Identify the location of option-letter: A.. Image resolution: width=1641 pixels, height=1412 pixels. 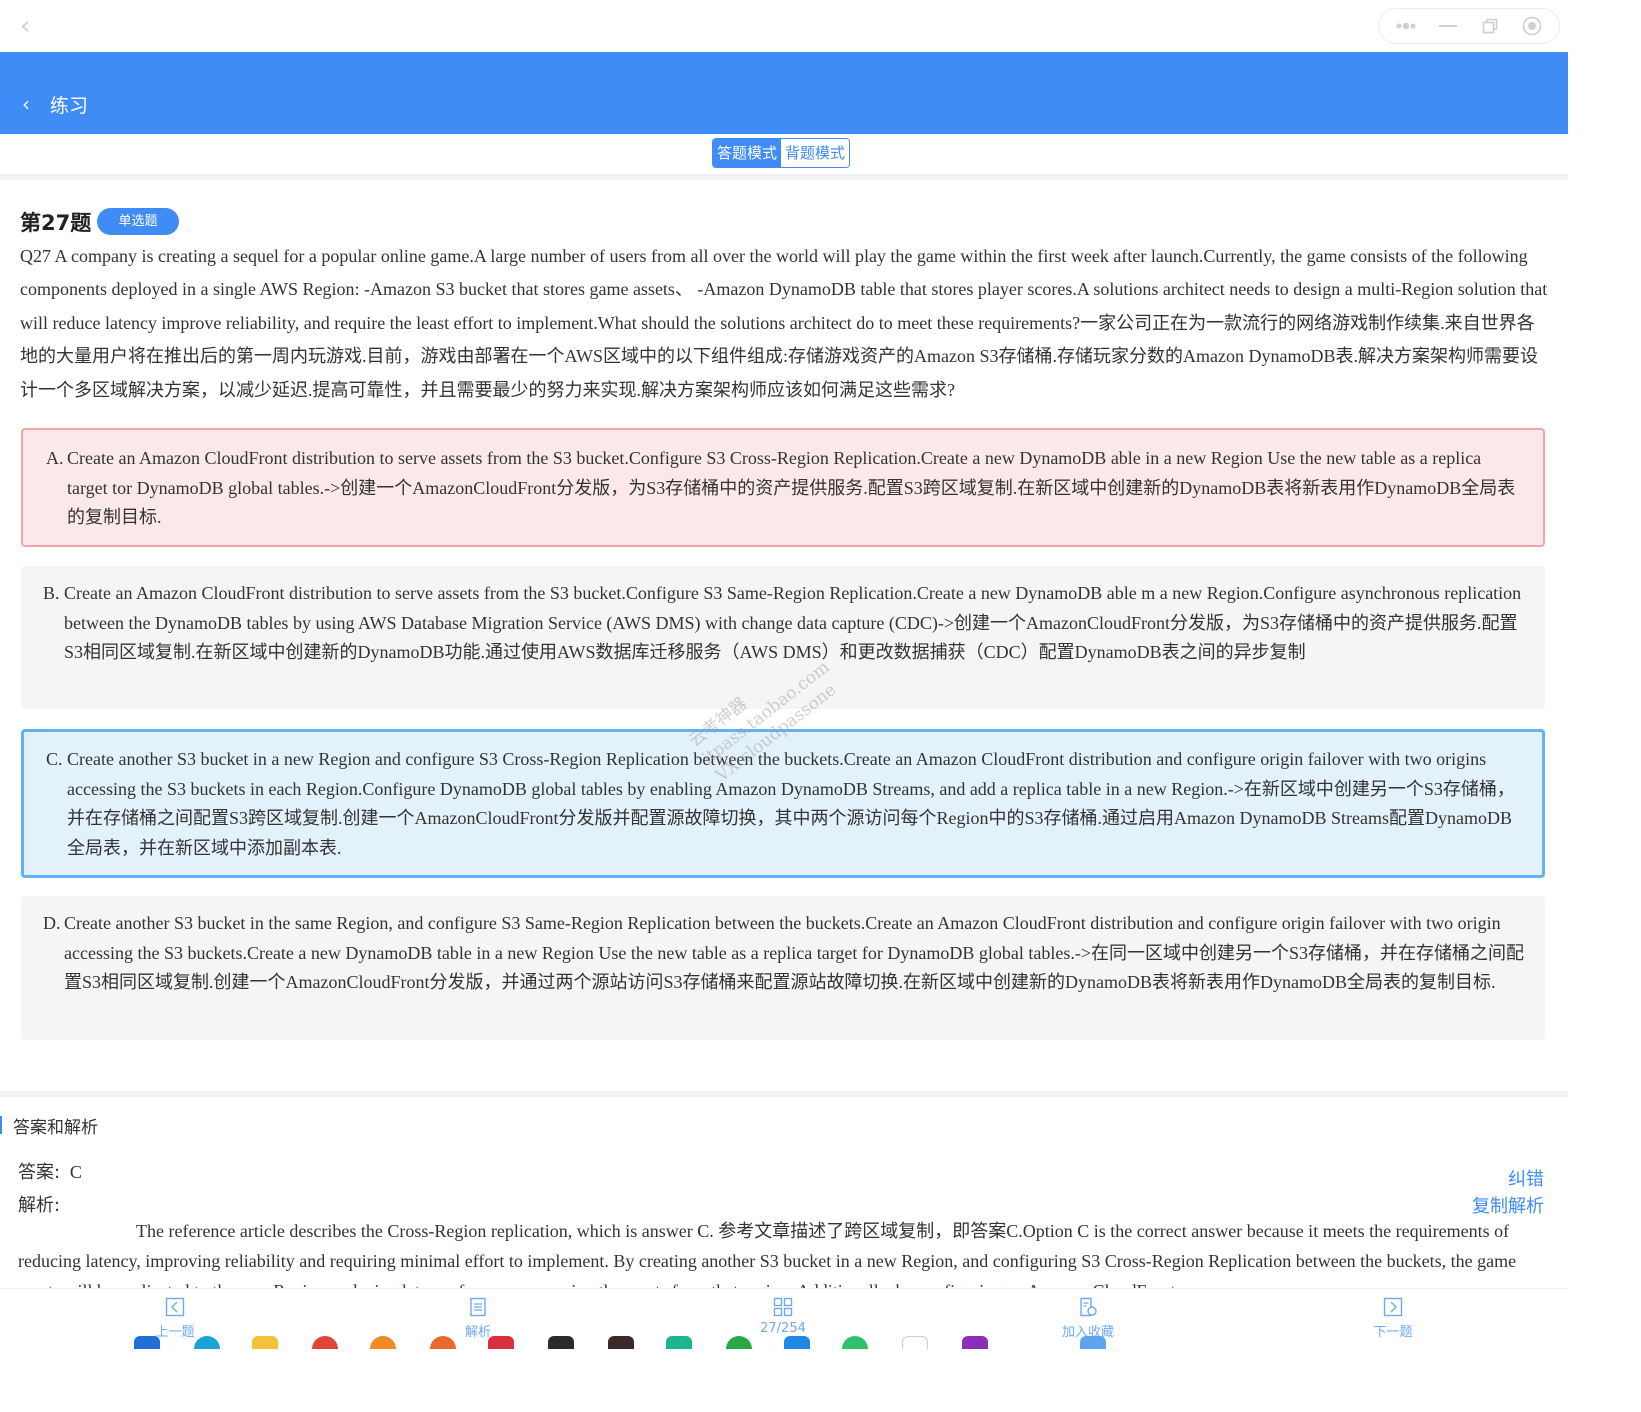
(55, 458).